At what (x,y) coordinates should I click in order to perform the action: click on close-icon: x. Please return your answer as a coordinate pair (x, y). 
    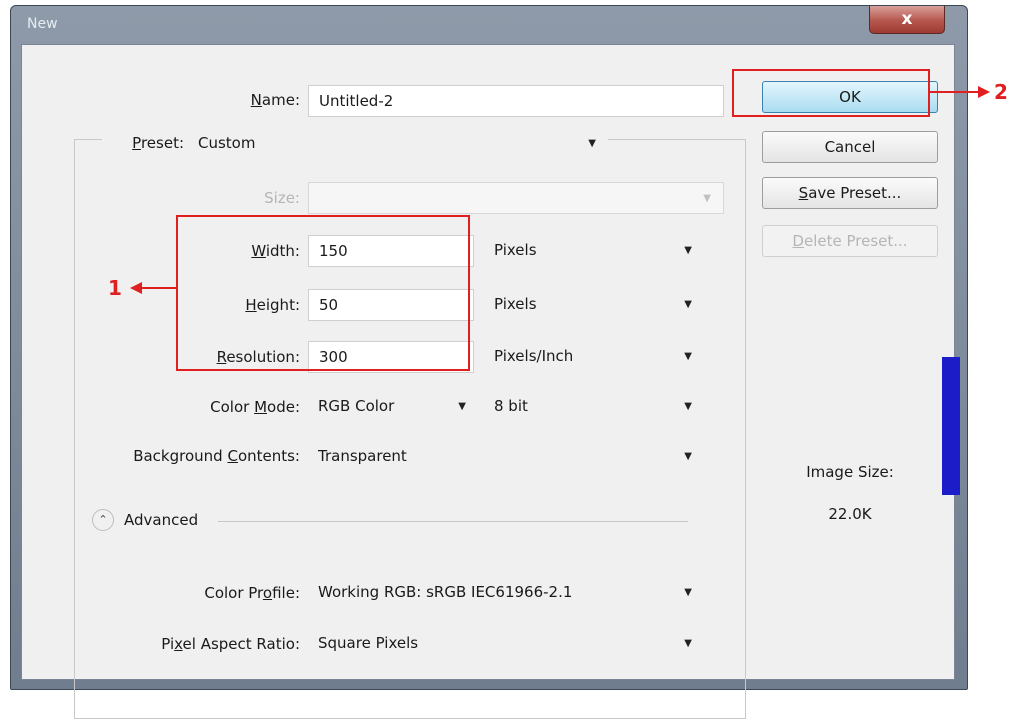
    Looking at the image, I should click on (907, 19).